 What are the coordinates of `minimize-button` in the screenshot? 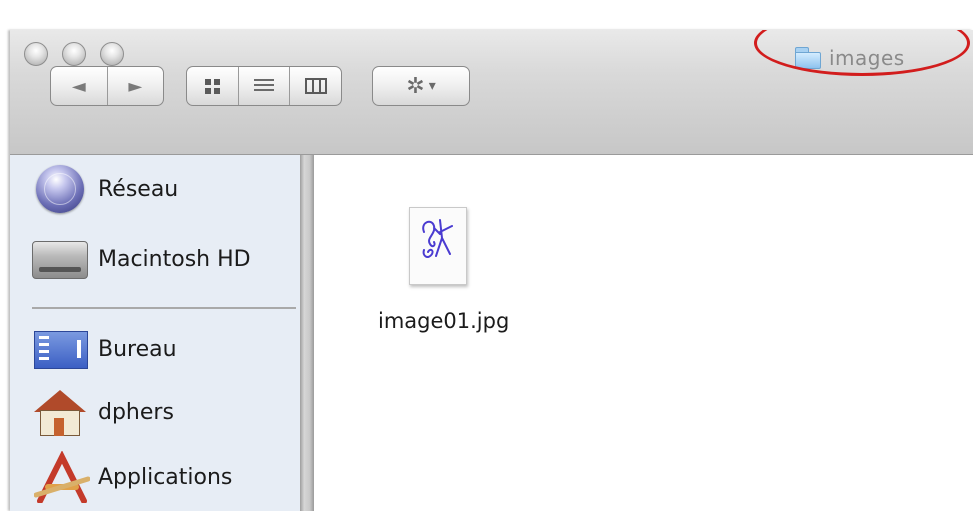 It's located at (74, 54).